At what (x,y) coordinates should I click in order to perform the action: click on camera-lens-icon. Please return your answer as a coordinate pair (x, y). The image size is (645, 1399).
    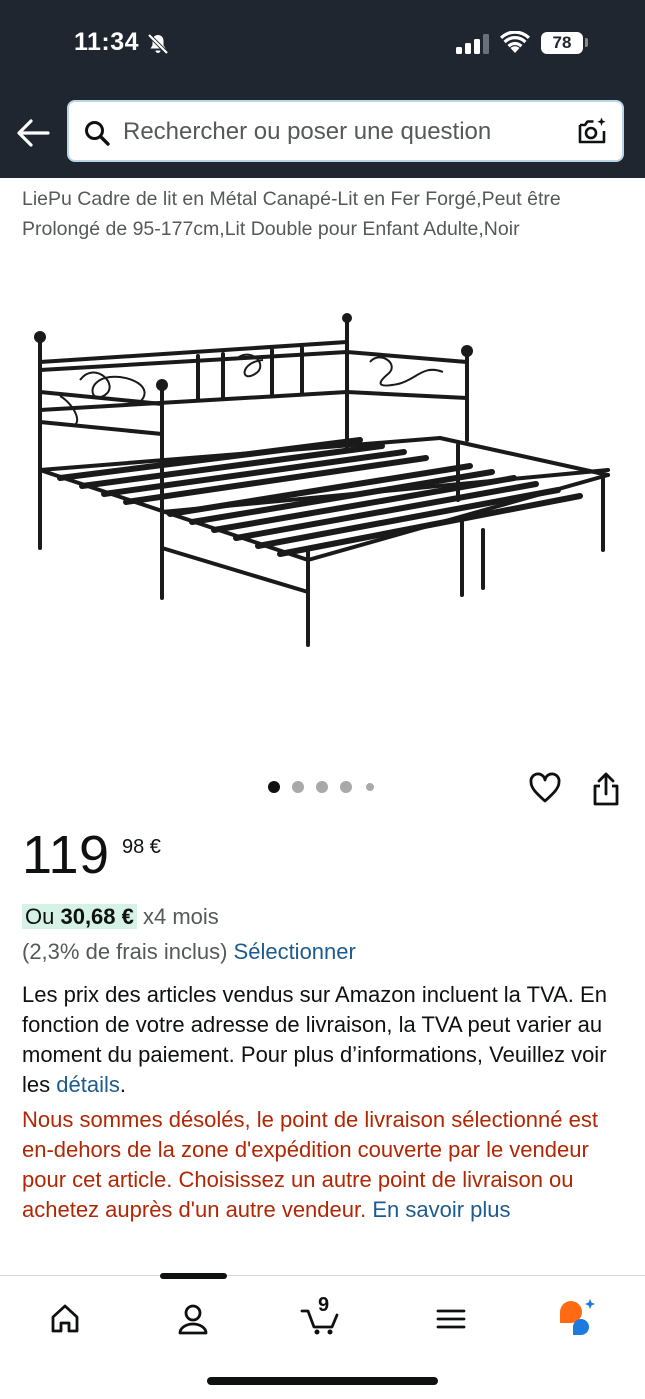
    Looking at the image, I should click on (592, 131).